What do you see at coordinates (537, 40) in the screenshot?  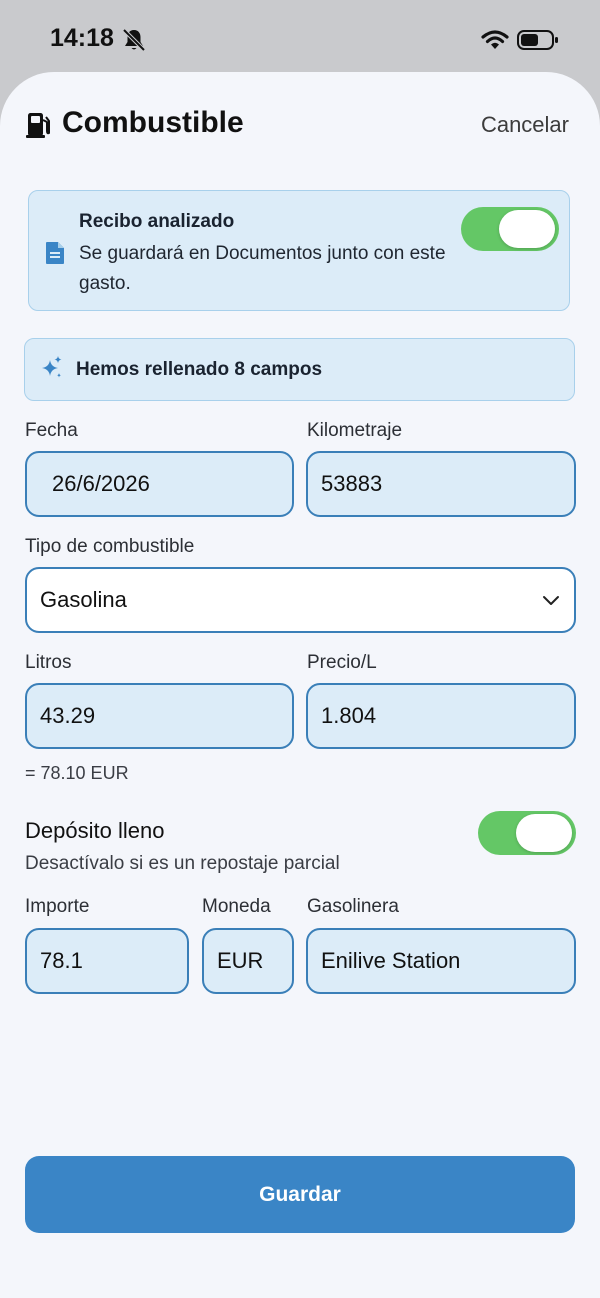 I see `battery-icon` at bounding box center [537, 40].